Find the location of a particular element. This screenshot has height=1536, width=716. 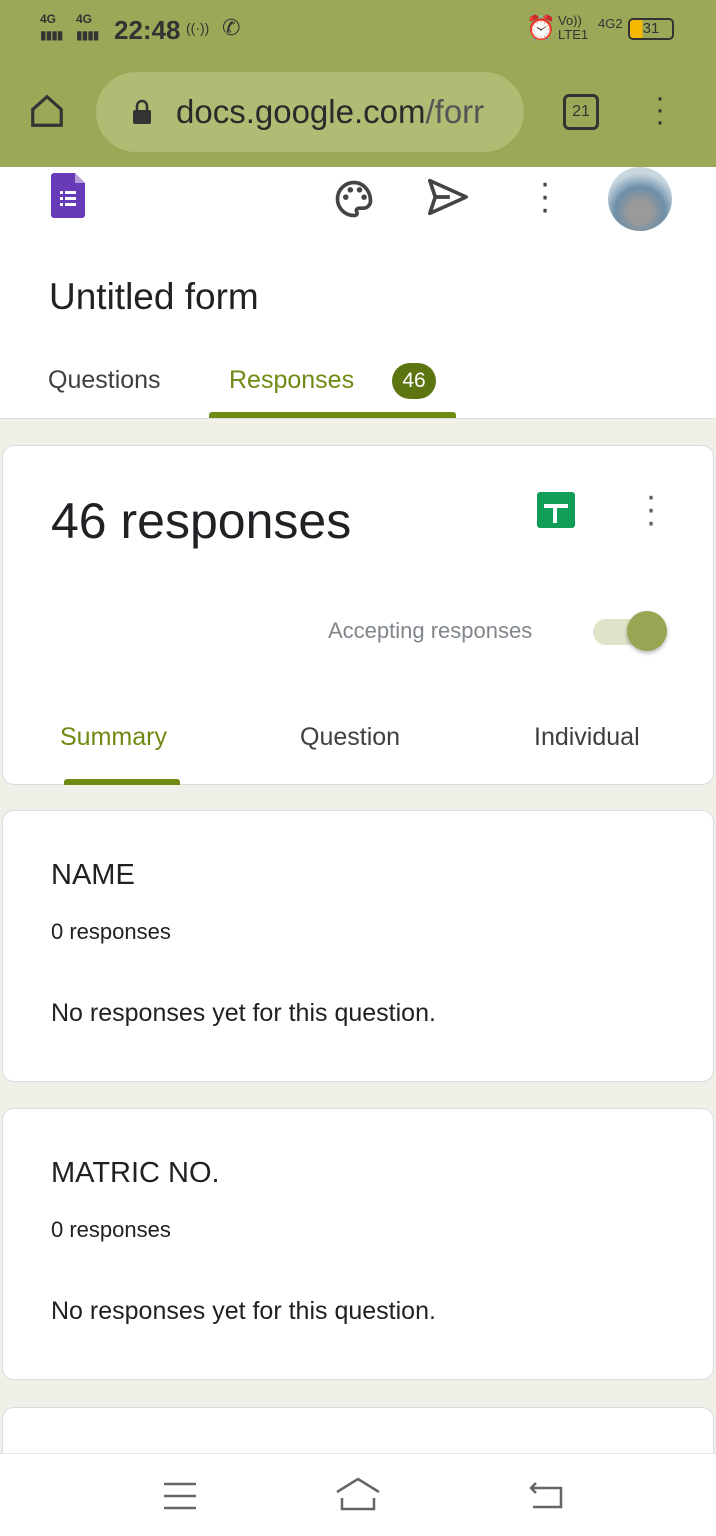

browser-menu-icon: · · · is located at coordinates (660, 110).